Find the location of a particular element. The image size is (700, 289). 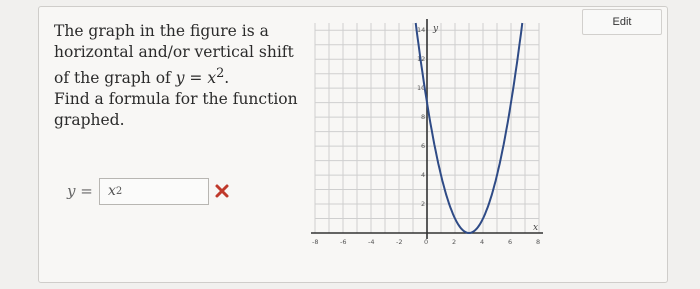

answer-exponent: 2 is located at coordinates (119, 191).